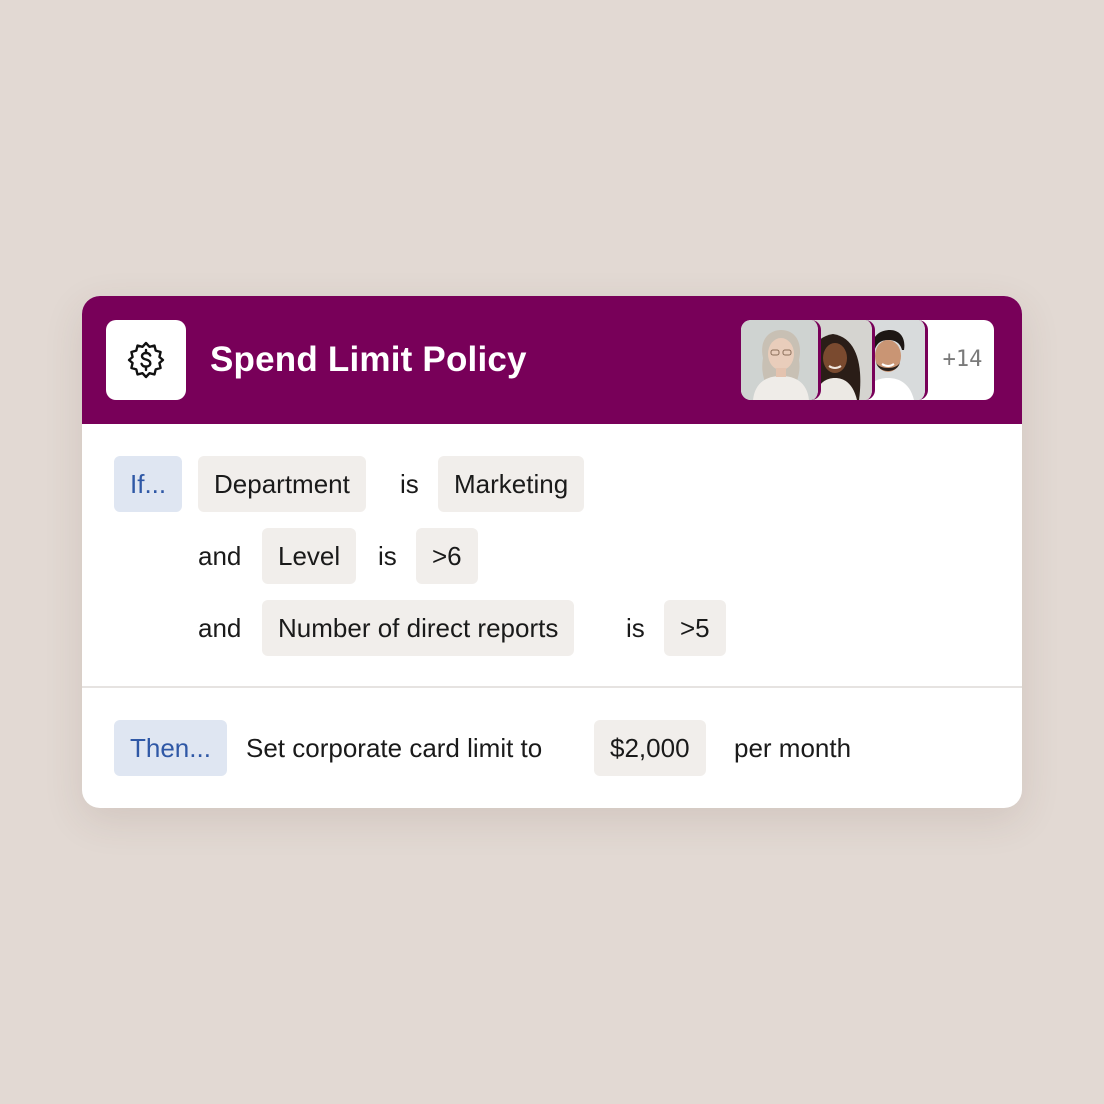 The image size is (1104, 1104). Describe the element at coordinates (962, 360) in the screenshot. I see `more-assignees-count: +14` at that location.